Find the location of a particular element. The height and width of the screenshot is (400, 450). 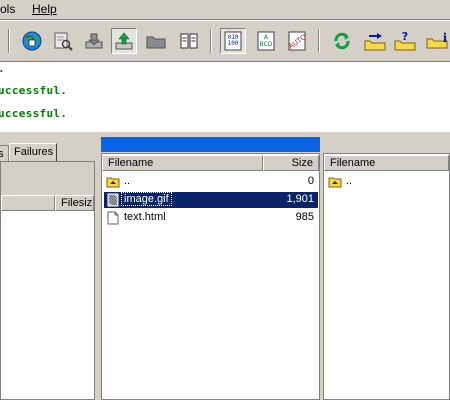

folder-icon is located at coordinates (156, 42).